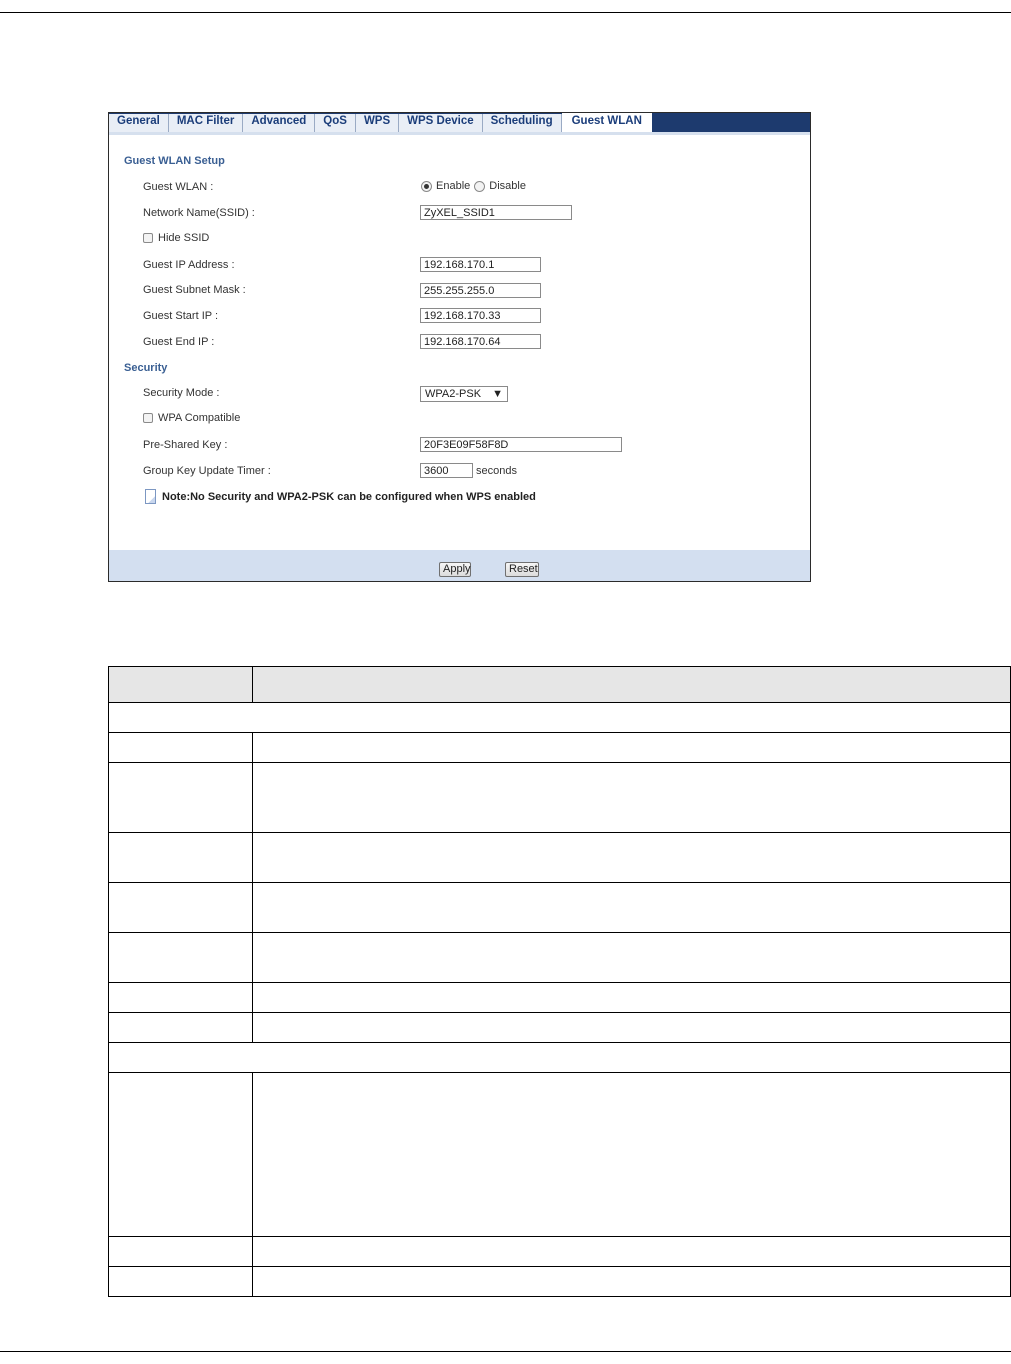 The image size is (1011, 1364). I want to click on security-title: Security, so click(146, 368).